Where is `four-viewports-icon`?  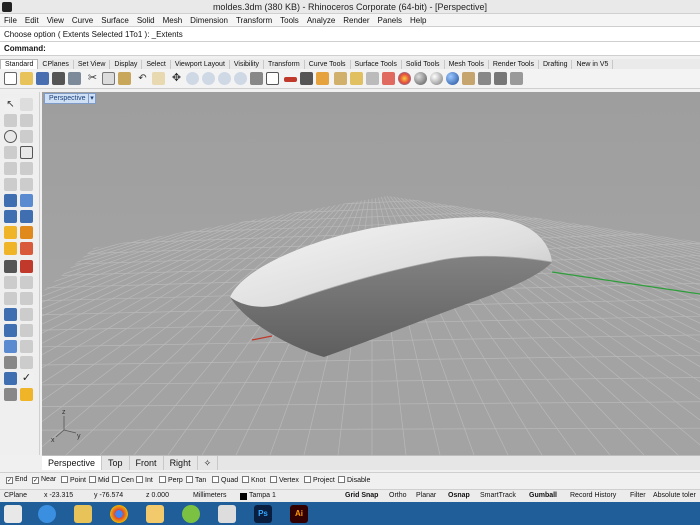 four-viewports-icon is located at coordinates (272, 78).